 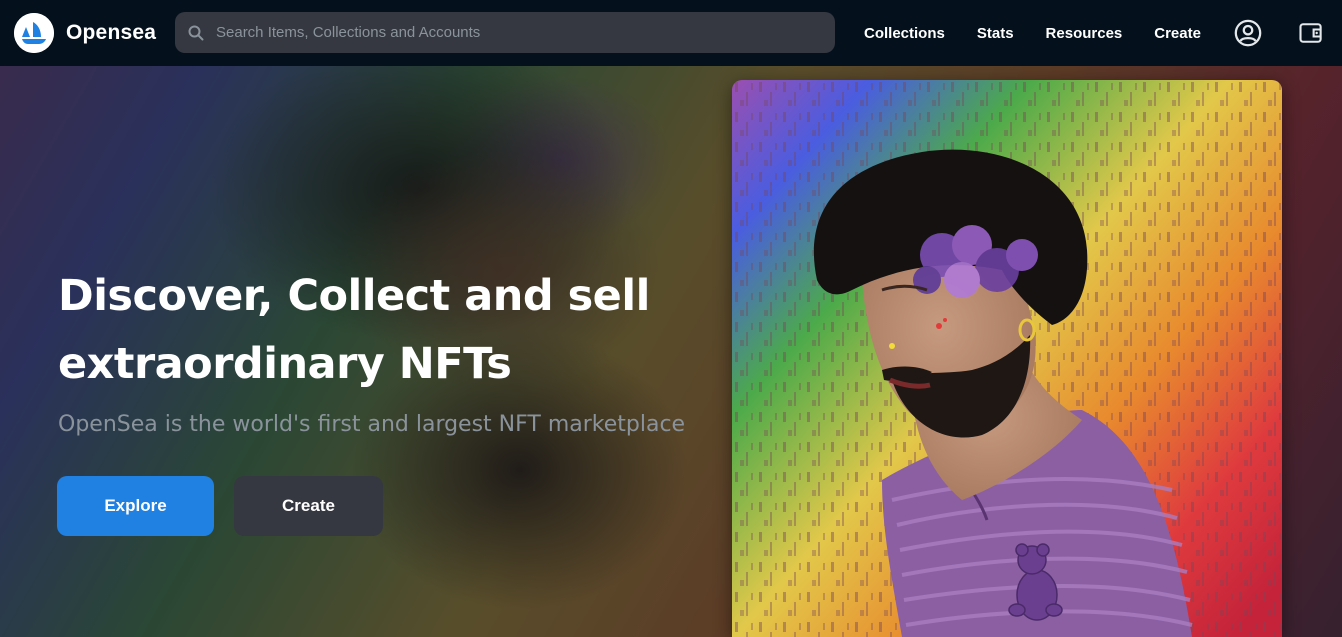 What do you see at coordinates (111, 32) in the screenshot?
I see `brand-name: Opensea` at bounding box center [111, 32].